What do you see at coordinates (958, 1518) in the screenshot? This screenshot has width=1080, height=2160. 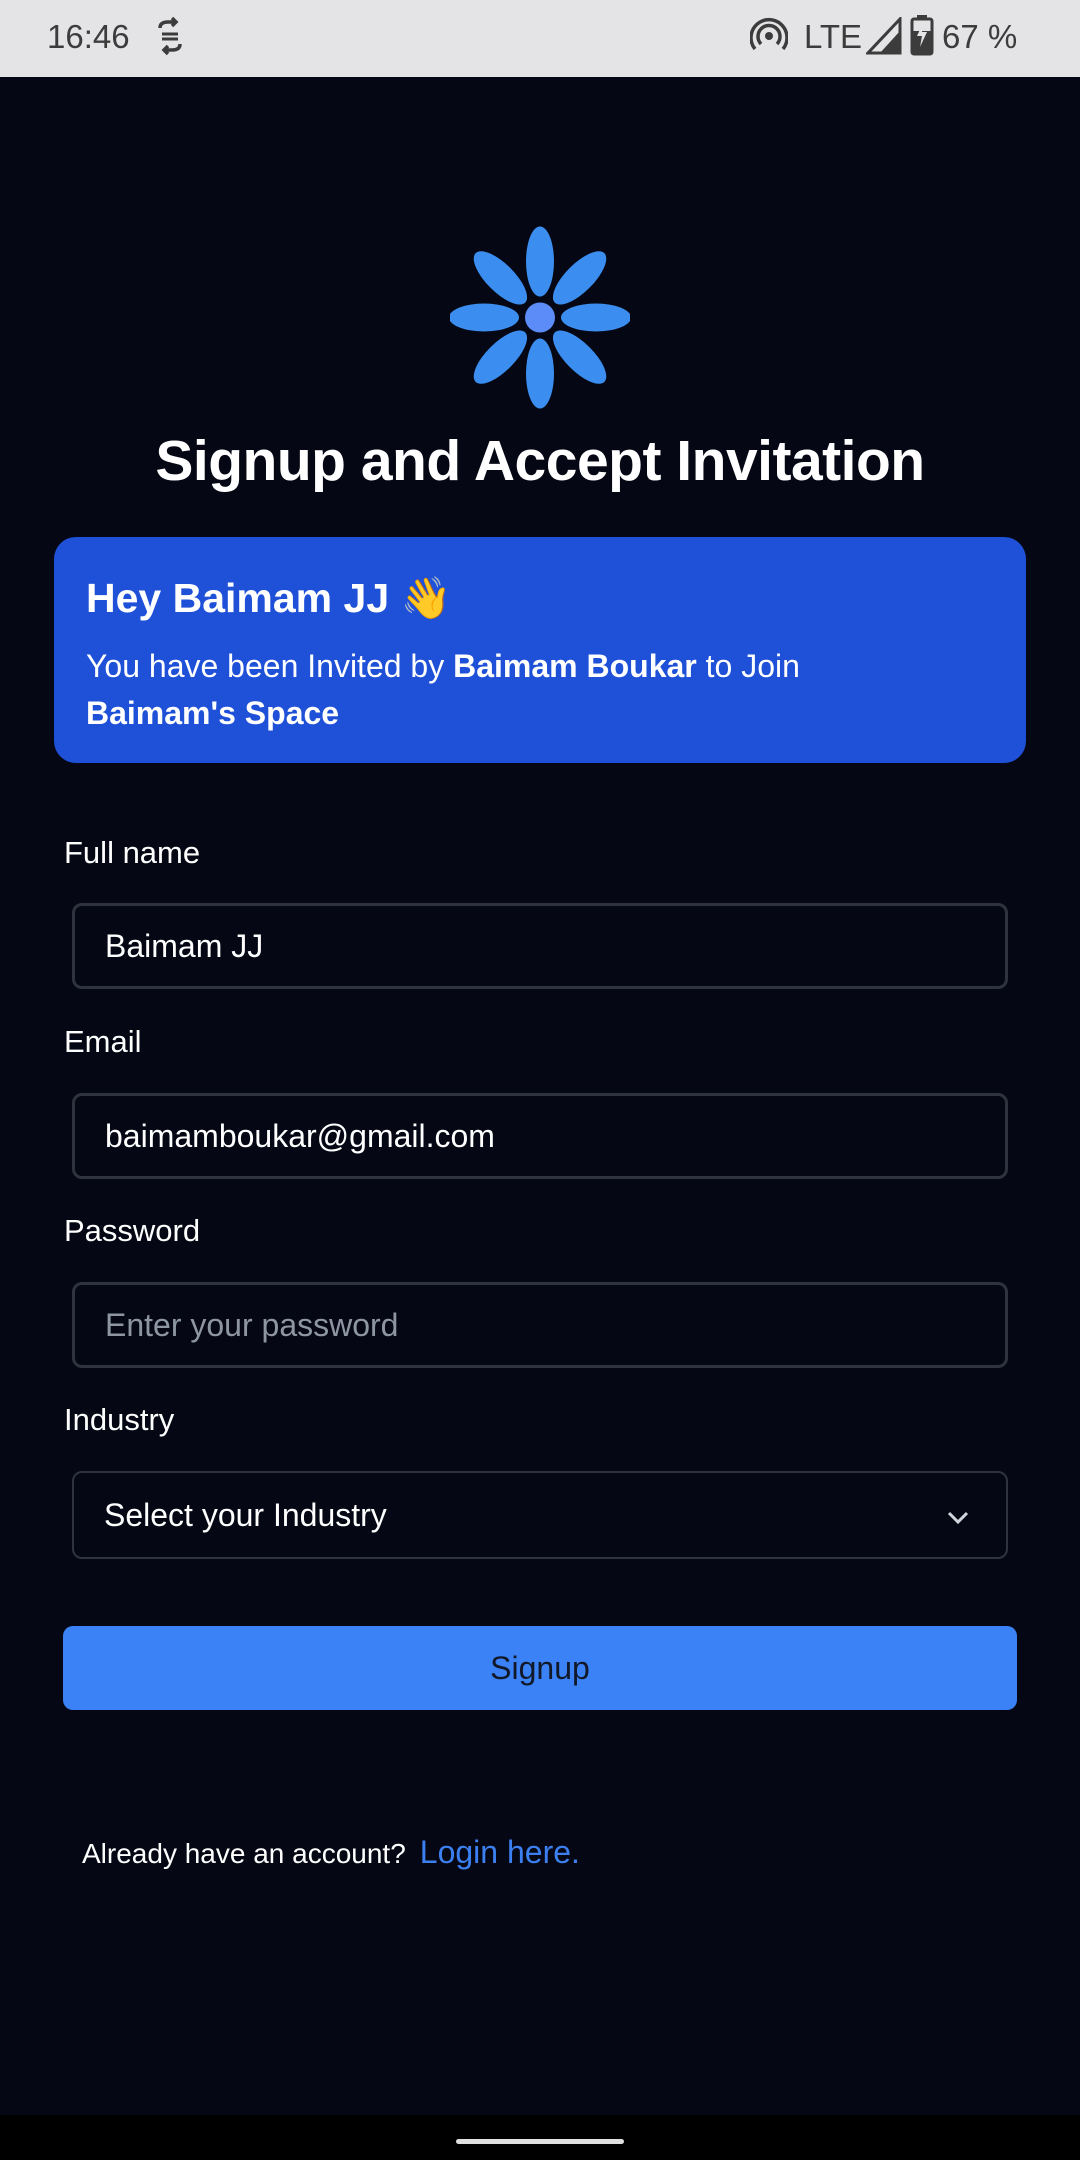 I see `chevron-down-icon` at bounding box center [958, 1518].